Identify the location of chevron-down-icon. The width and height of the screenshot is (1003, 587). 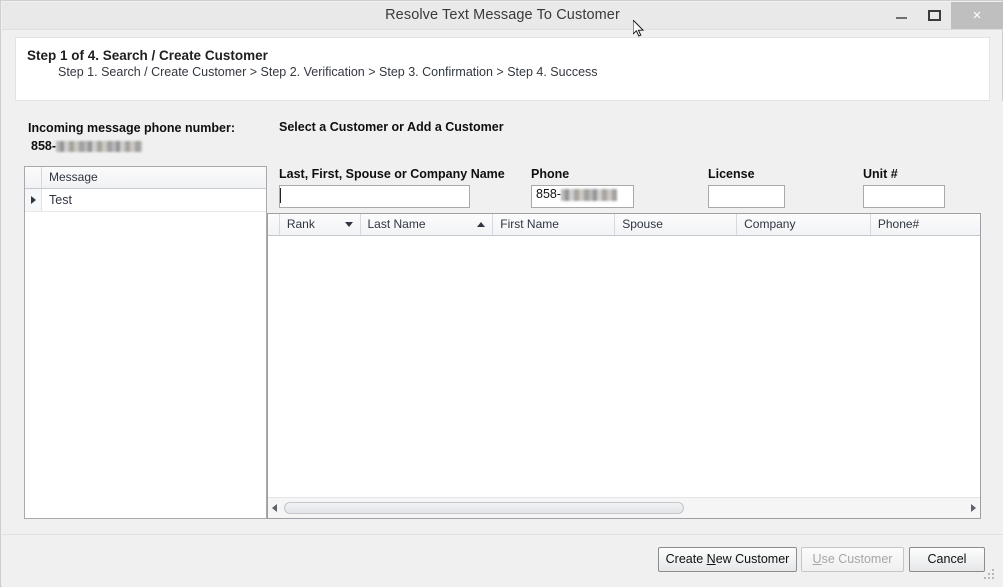
(348, 224).